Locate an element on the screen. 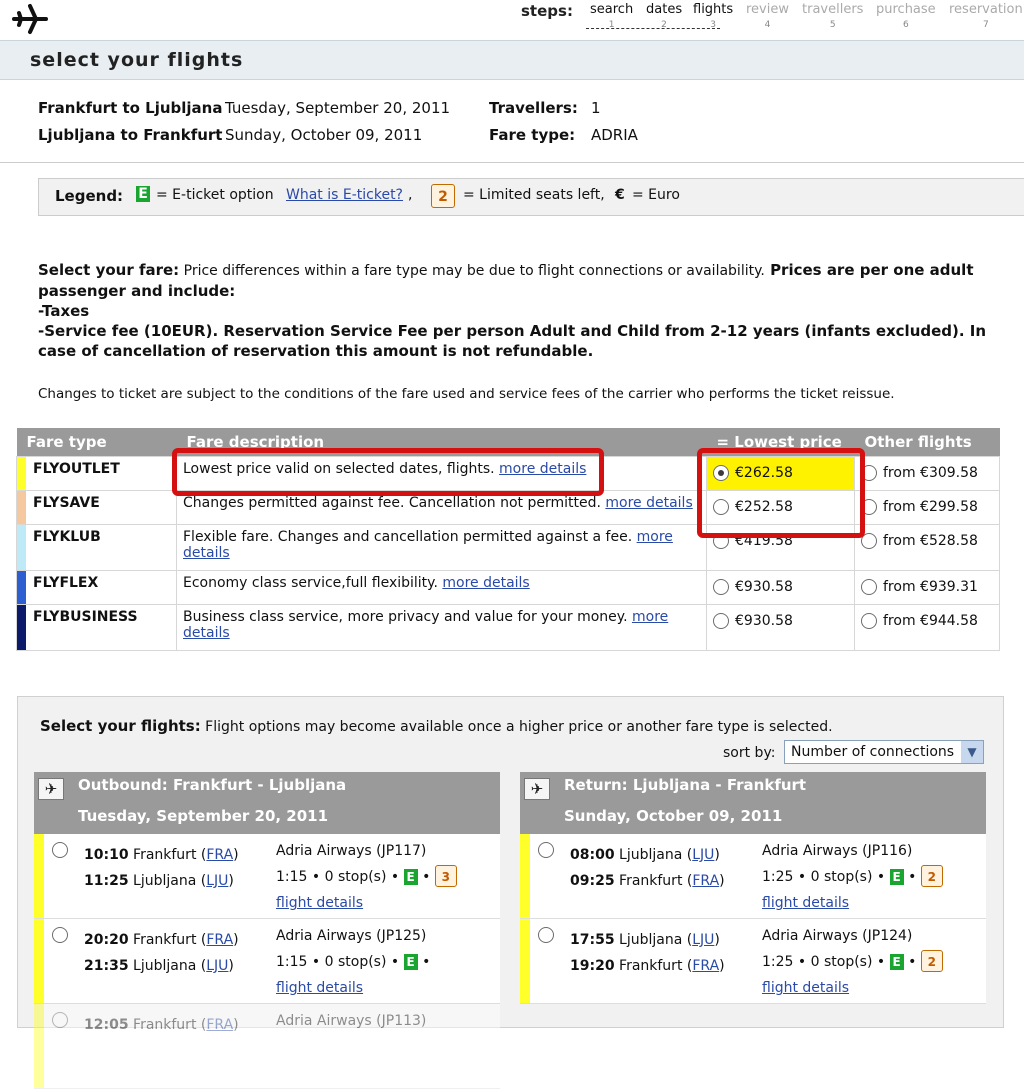 The width and height of the screenshot is (1024, 1089). other-flights-cell: from €299.58 is located at coordinates (927, 507).